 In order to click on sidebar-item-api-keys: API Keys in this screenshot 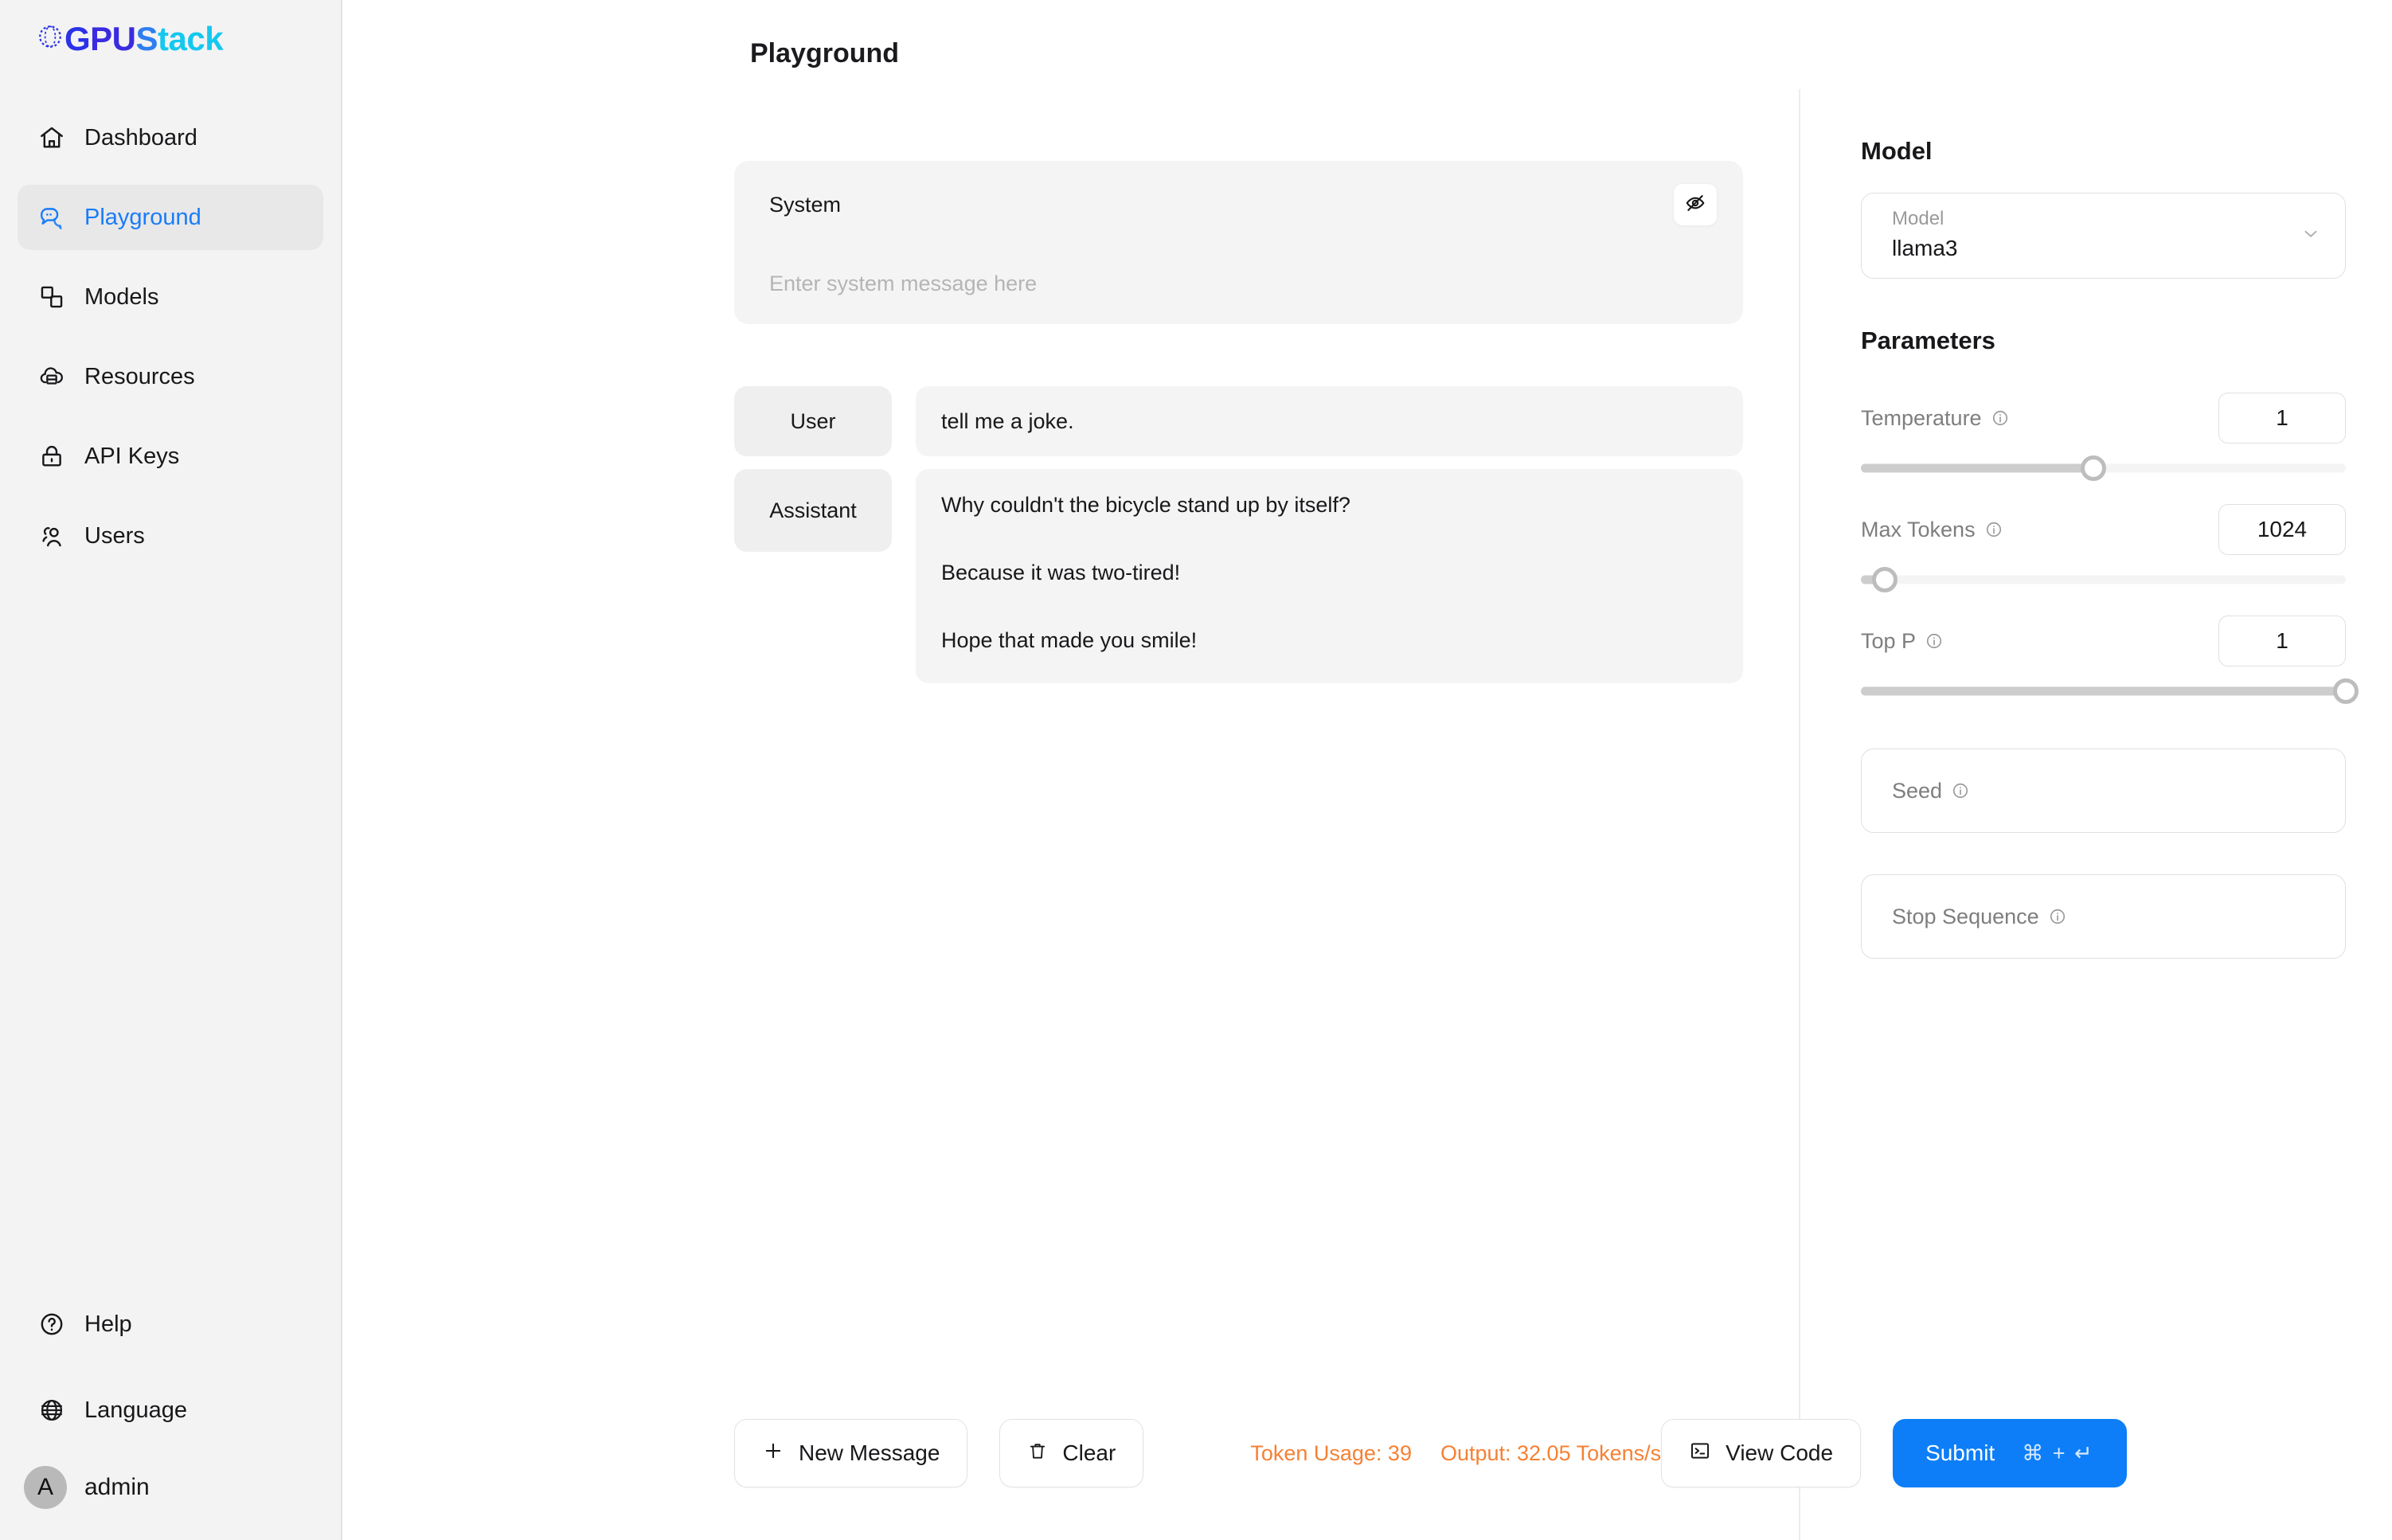, I will do `click(170, 456)`.